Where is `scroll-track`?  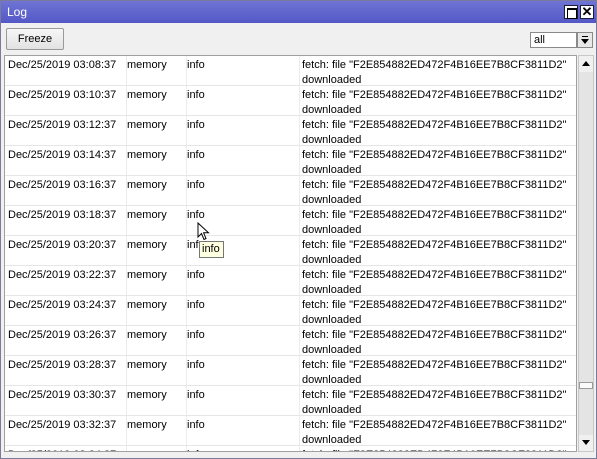 scroll-track is located at coordinates (586, 253).